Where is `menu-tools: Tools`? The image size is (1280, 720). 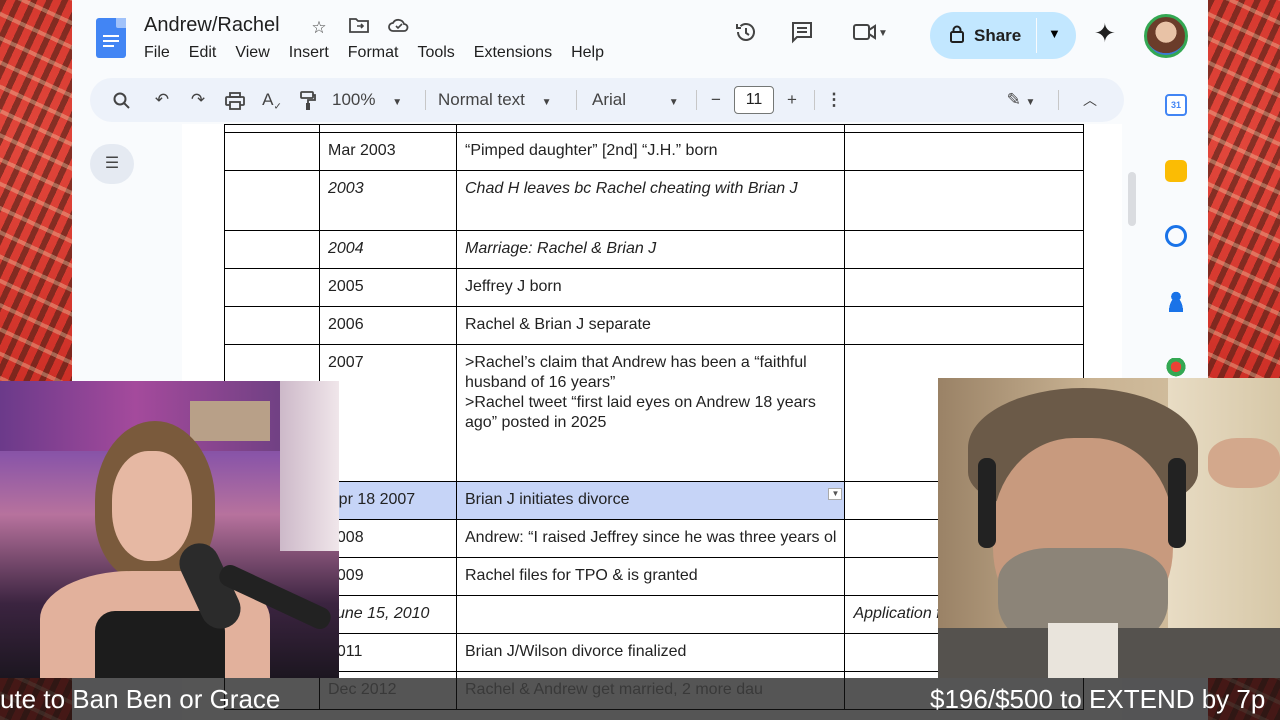
menu-tools: Tools is located at coordinates (435, 53).